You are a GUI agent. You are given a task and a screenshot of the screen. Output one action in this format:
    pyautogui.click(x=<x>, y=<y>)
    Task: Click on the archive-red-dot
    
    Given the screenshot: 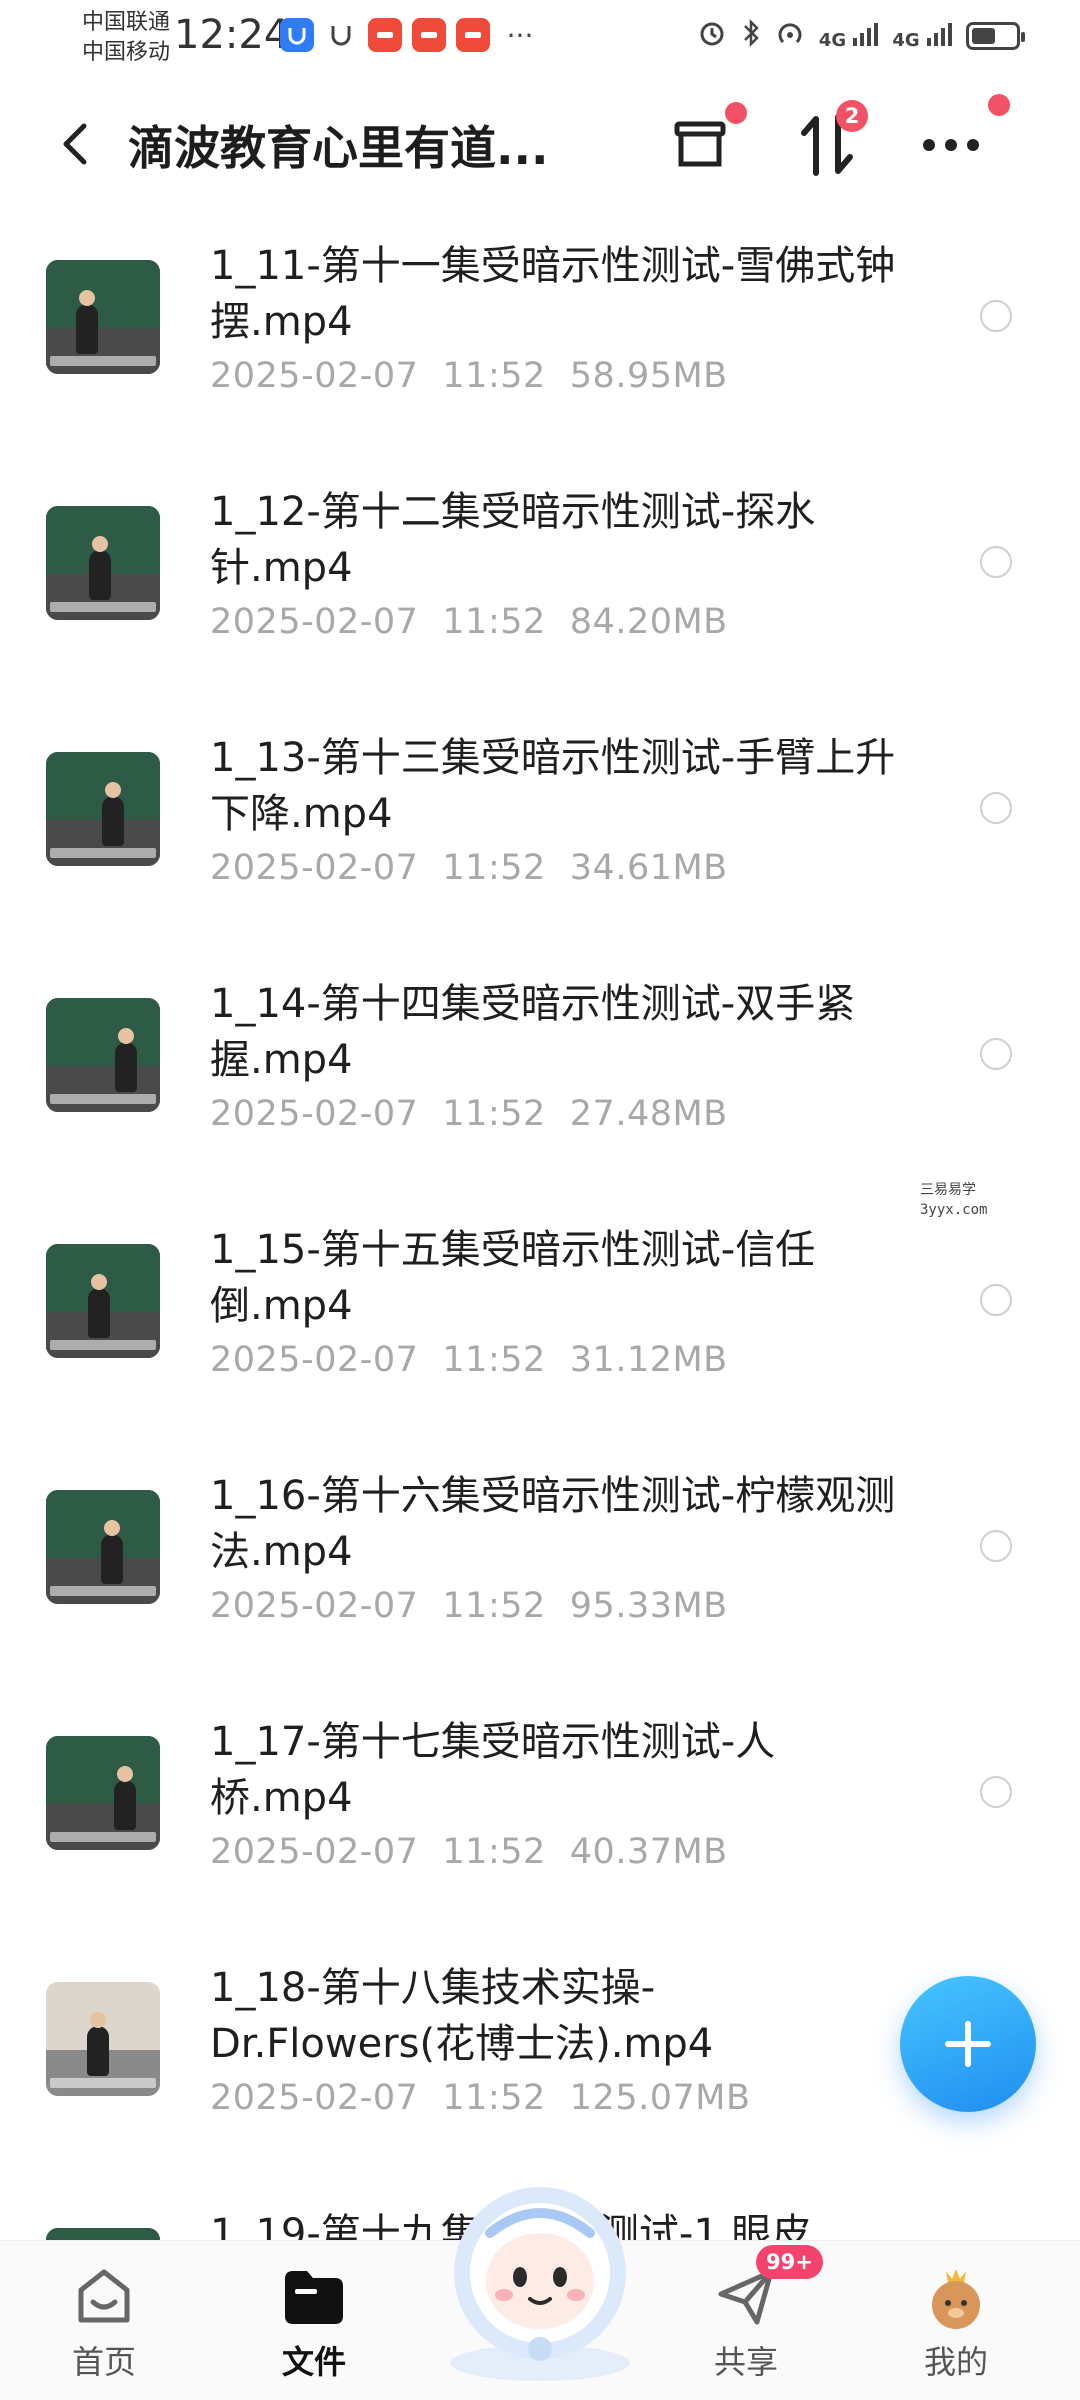 What is the action you would take?
    pyautogui.click(x=736, y=113)
    